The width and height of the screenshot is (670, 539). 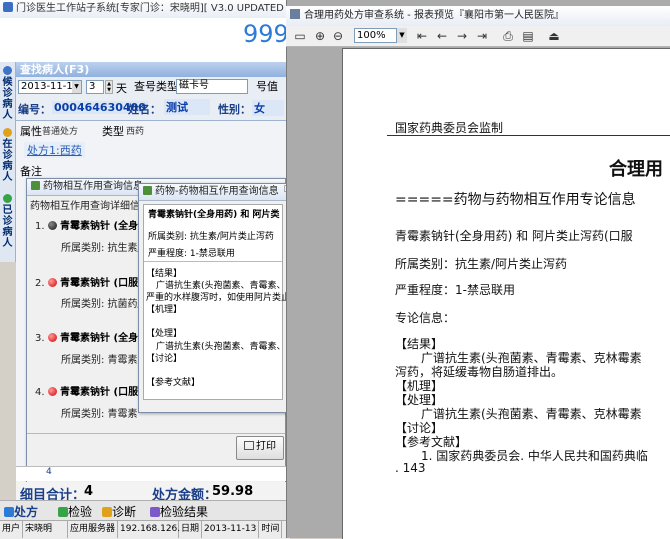 I want to click on zoom-dropdown-icon: ▼, so click(x=401, y=35).